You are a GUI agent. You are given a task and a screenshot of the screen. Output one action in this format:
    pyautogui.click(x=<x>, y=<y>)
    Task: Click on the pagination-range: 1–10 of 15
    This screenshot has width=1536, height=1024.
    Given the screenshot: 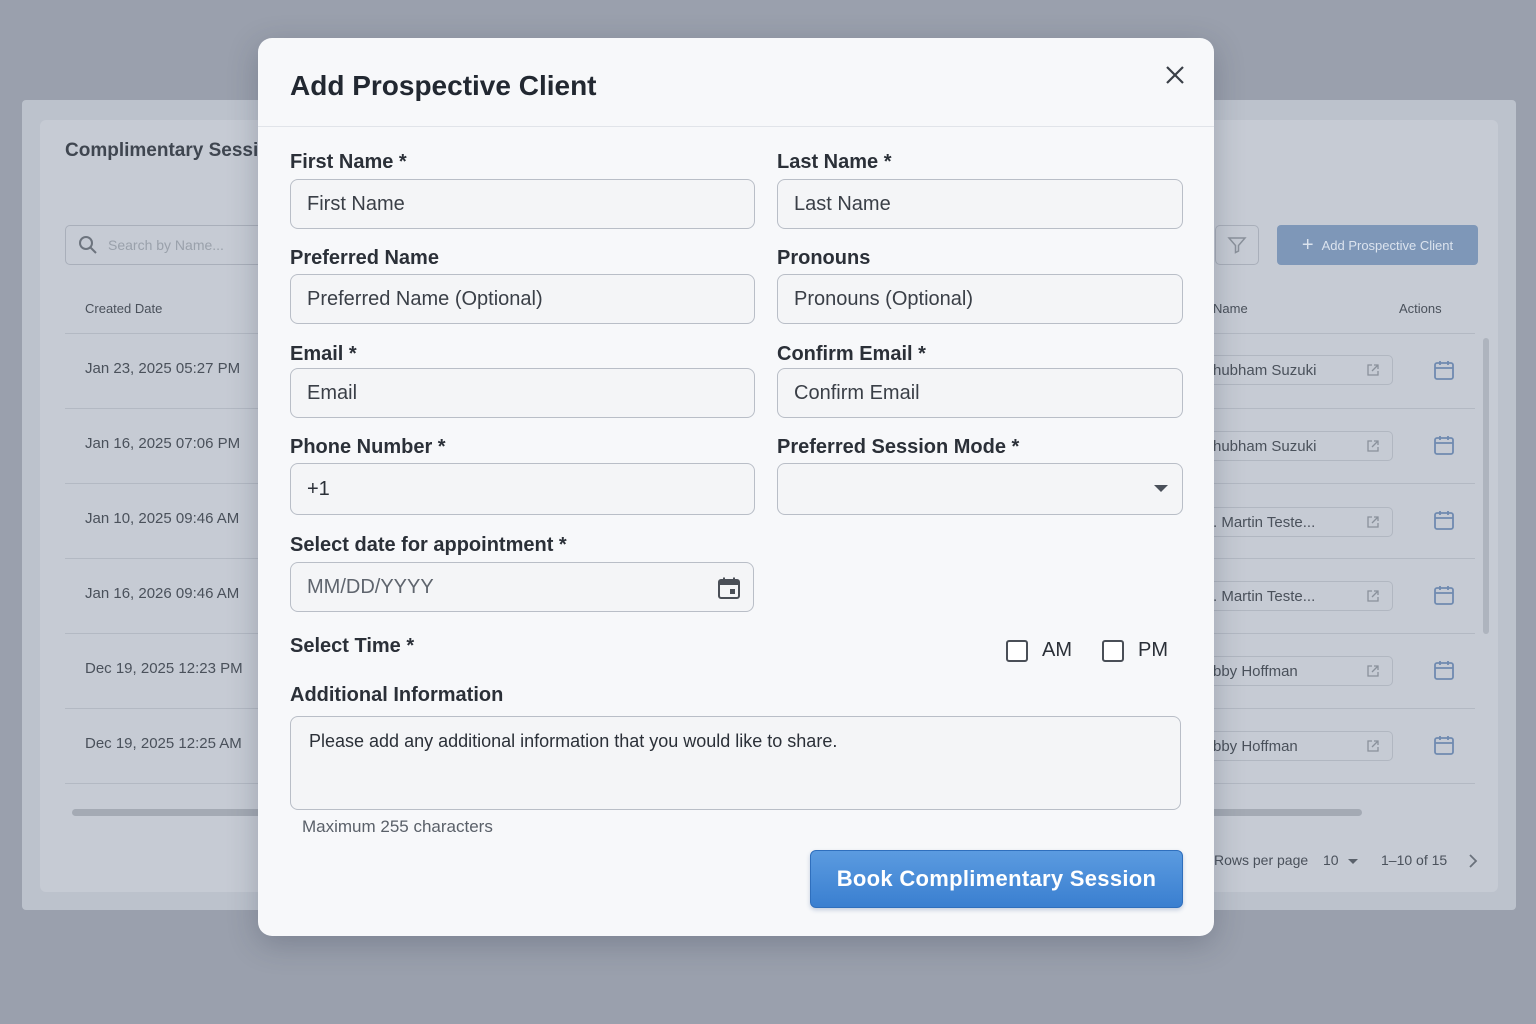 What is the action you would take?
    pyautogui.click(x=1414, y=860)
    